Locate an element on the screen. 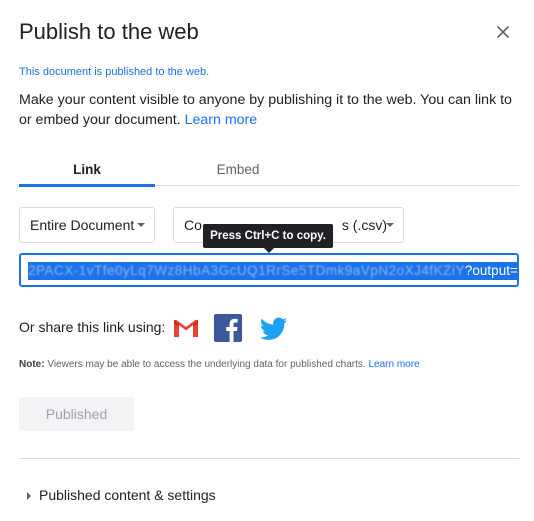 The image size is (534, 521). published-settings-toggle: Published content & settings is located at coordinates (117, 496).